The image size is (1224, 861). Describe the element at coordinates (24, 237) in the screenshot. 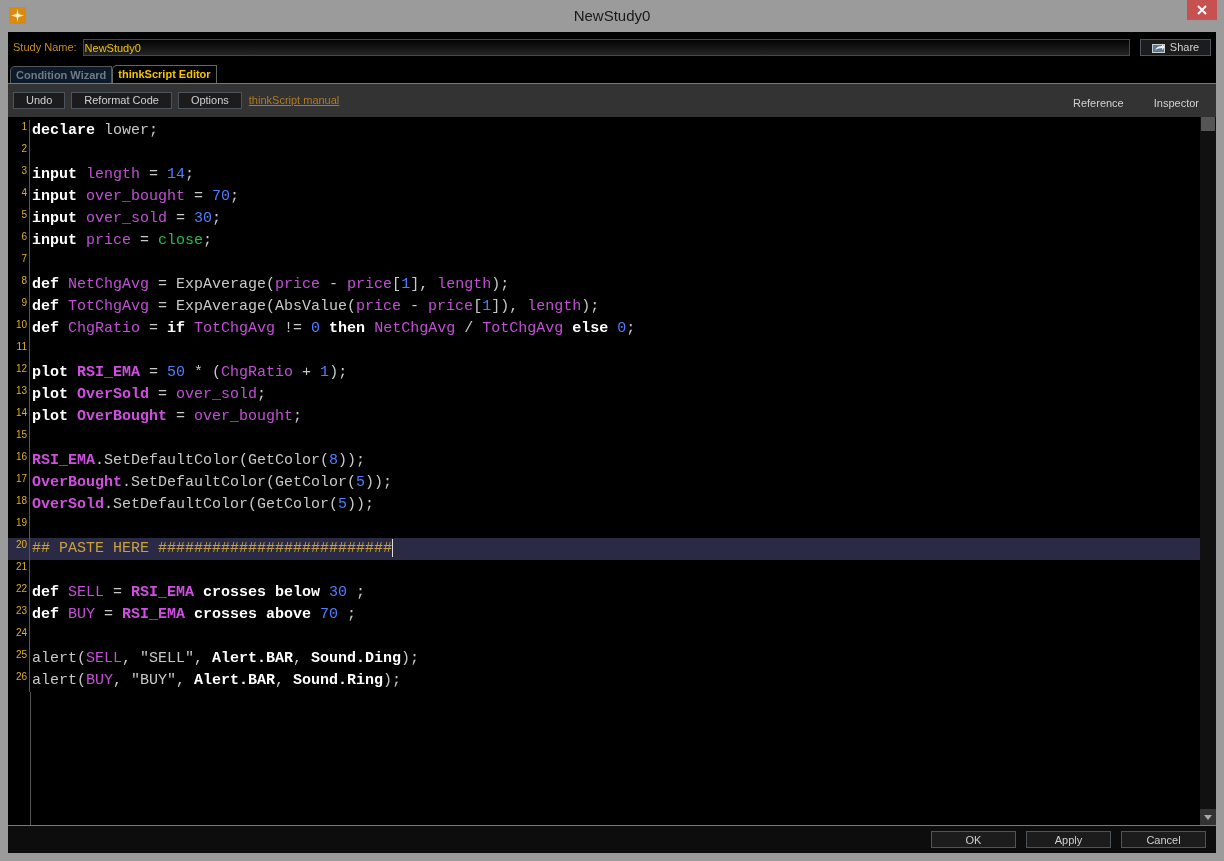

I see `line-number: 6` at that location.